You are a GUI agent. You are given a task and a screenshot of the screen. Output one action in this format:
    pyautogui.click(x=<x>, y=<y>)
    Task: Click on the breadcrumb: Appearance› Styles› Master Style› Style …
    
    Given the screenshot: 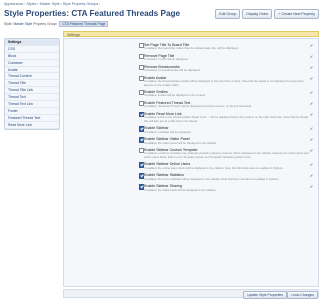 What is the action you would take?
    pyautogui.click(x=52, y=4)
    